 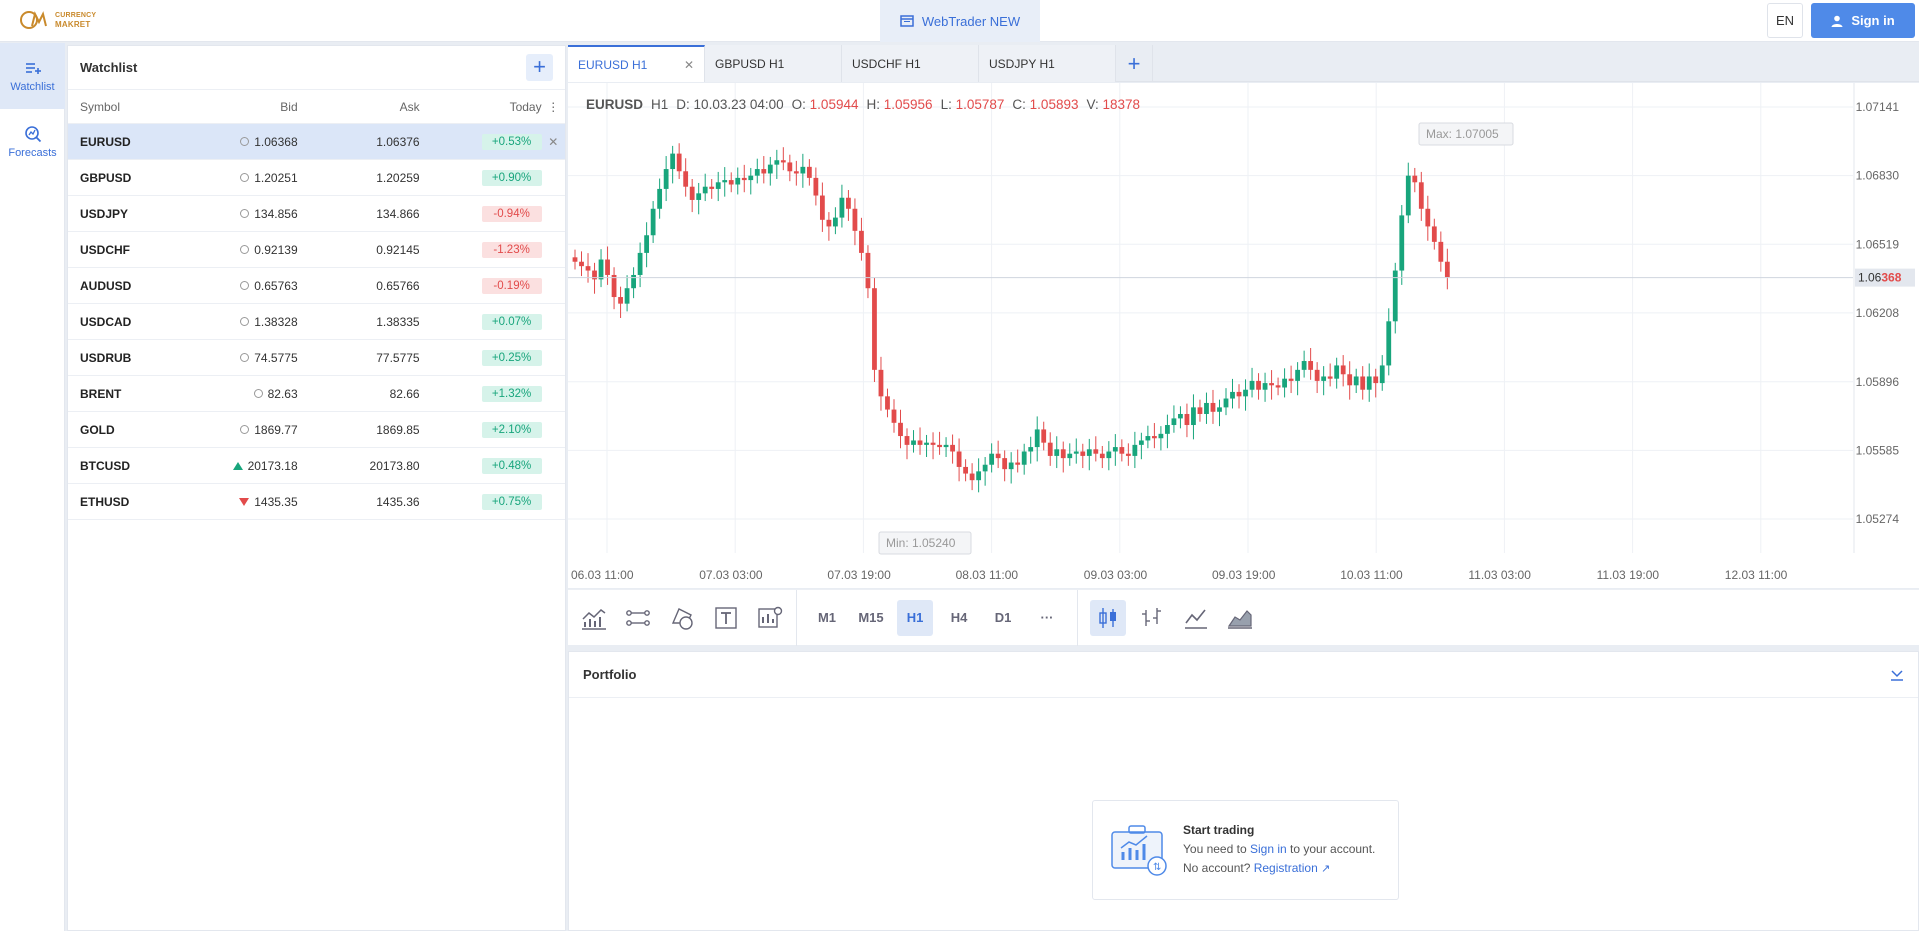 I want to click on logo: CURRENCY MAKRET, so click(x=58, y=20).